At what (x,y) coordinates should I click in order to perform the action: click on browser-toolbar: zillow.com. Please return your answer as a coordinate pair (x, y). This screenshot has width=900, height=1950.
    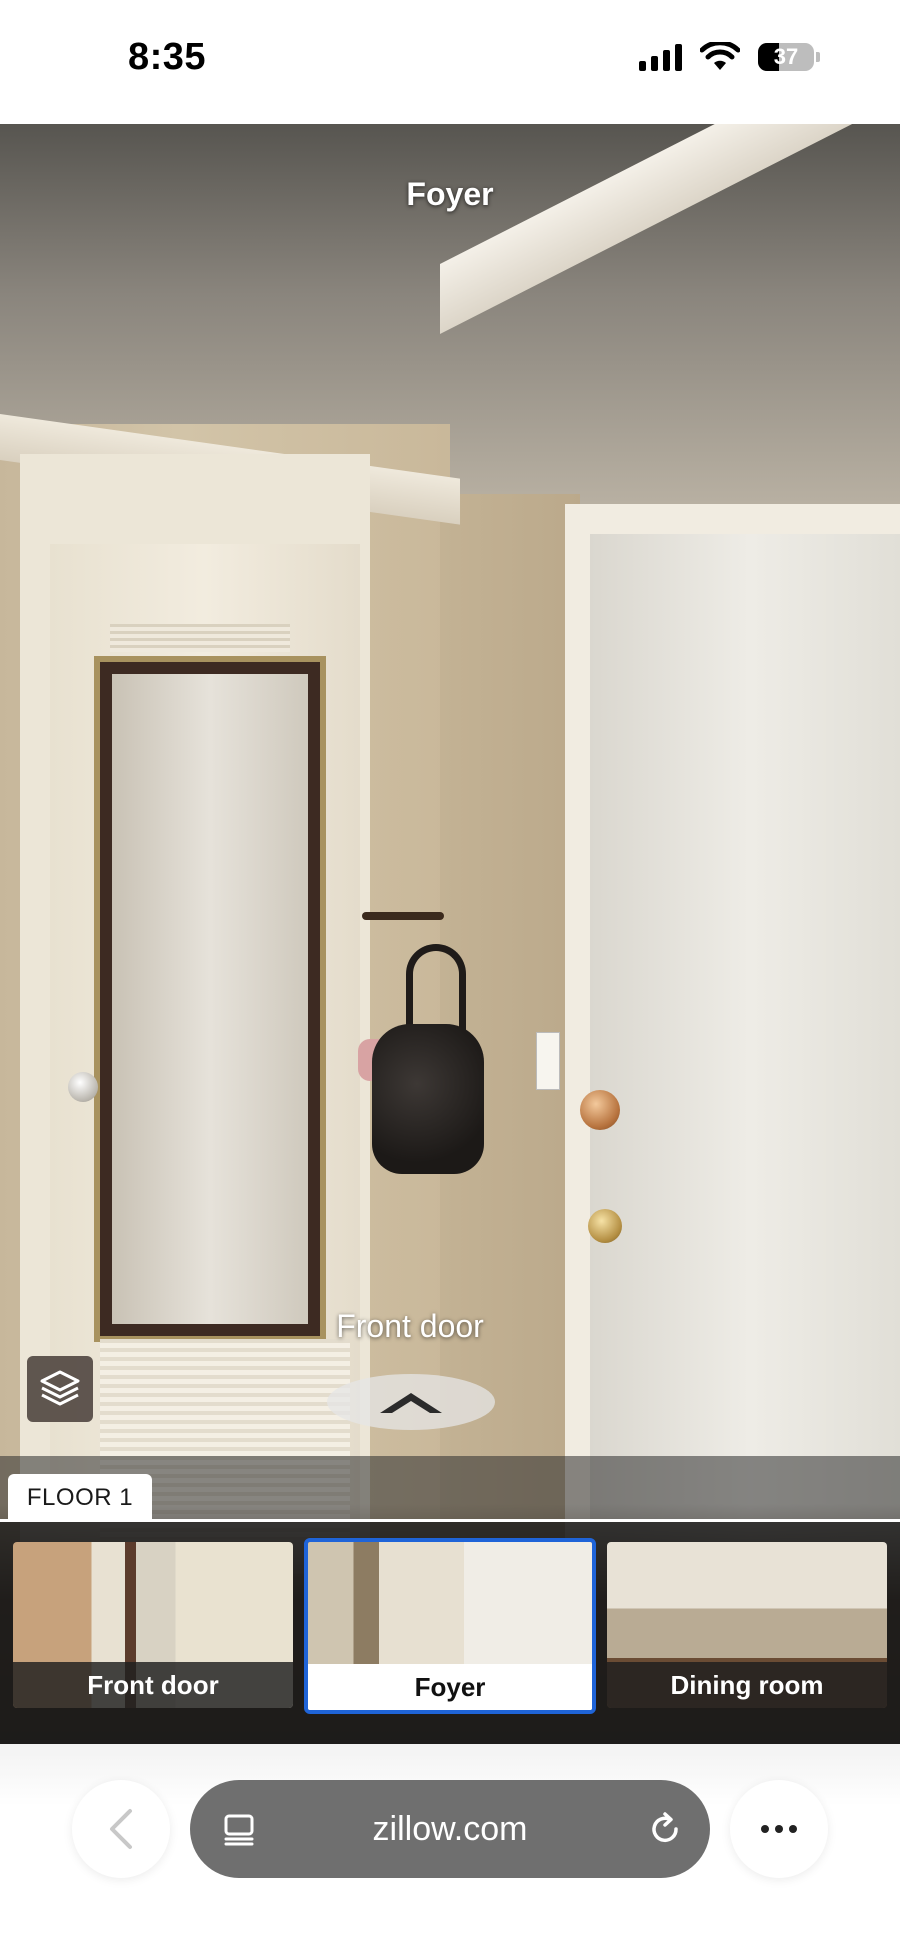
    Looking at the image, I should click on (450, 1847).